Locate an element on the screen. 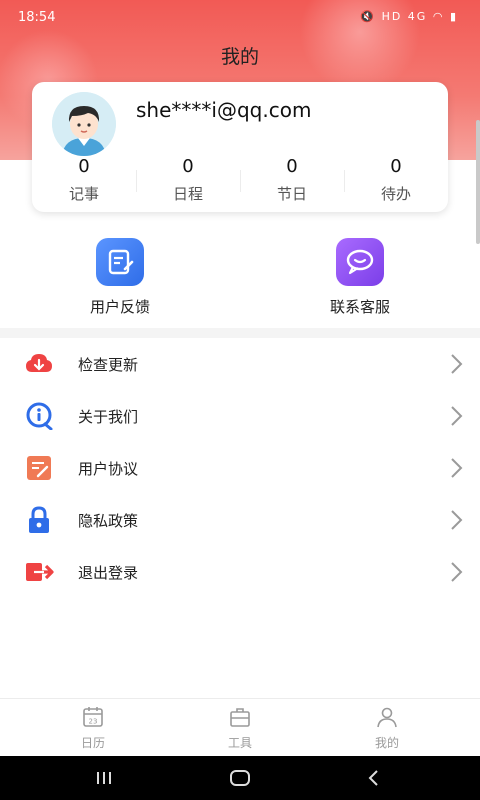  tab-label: 日历 is located at coordinates (92, 743).